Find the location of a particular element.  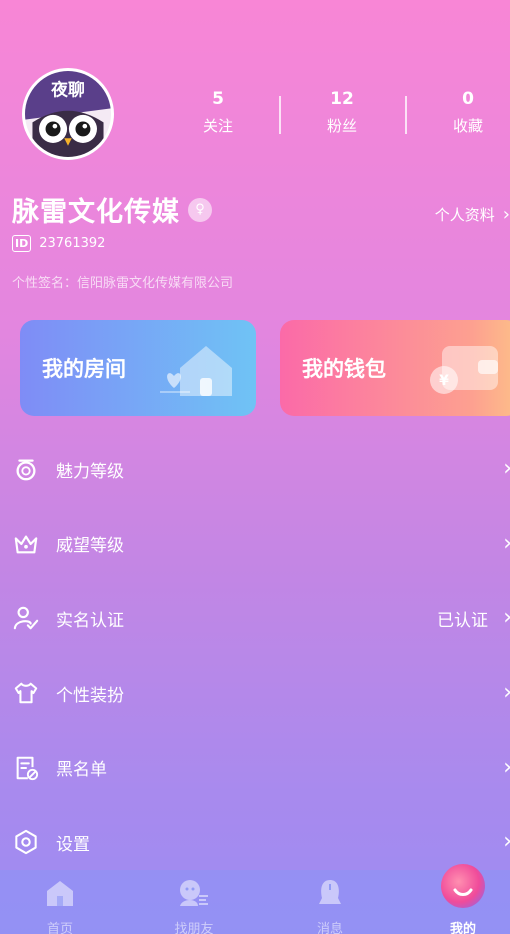

profile-details-link: 个人资料 › is located at coordinates (472, 214).